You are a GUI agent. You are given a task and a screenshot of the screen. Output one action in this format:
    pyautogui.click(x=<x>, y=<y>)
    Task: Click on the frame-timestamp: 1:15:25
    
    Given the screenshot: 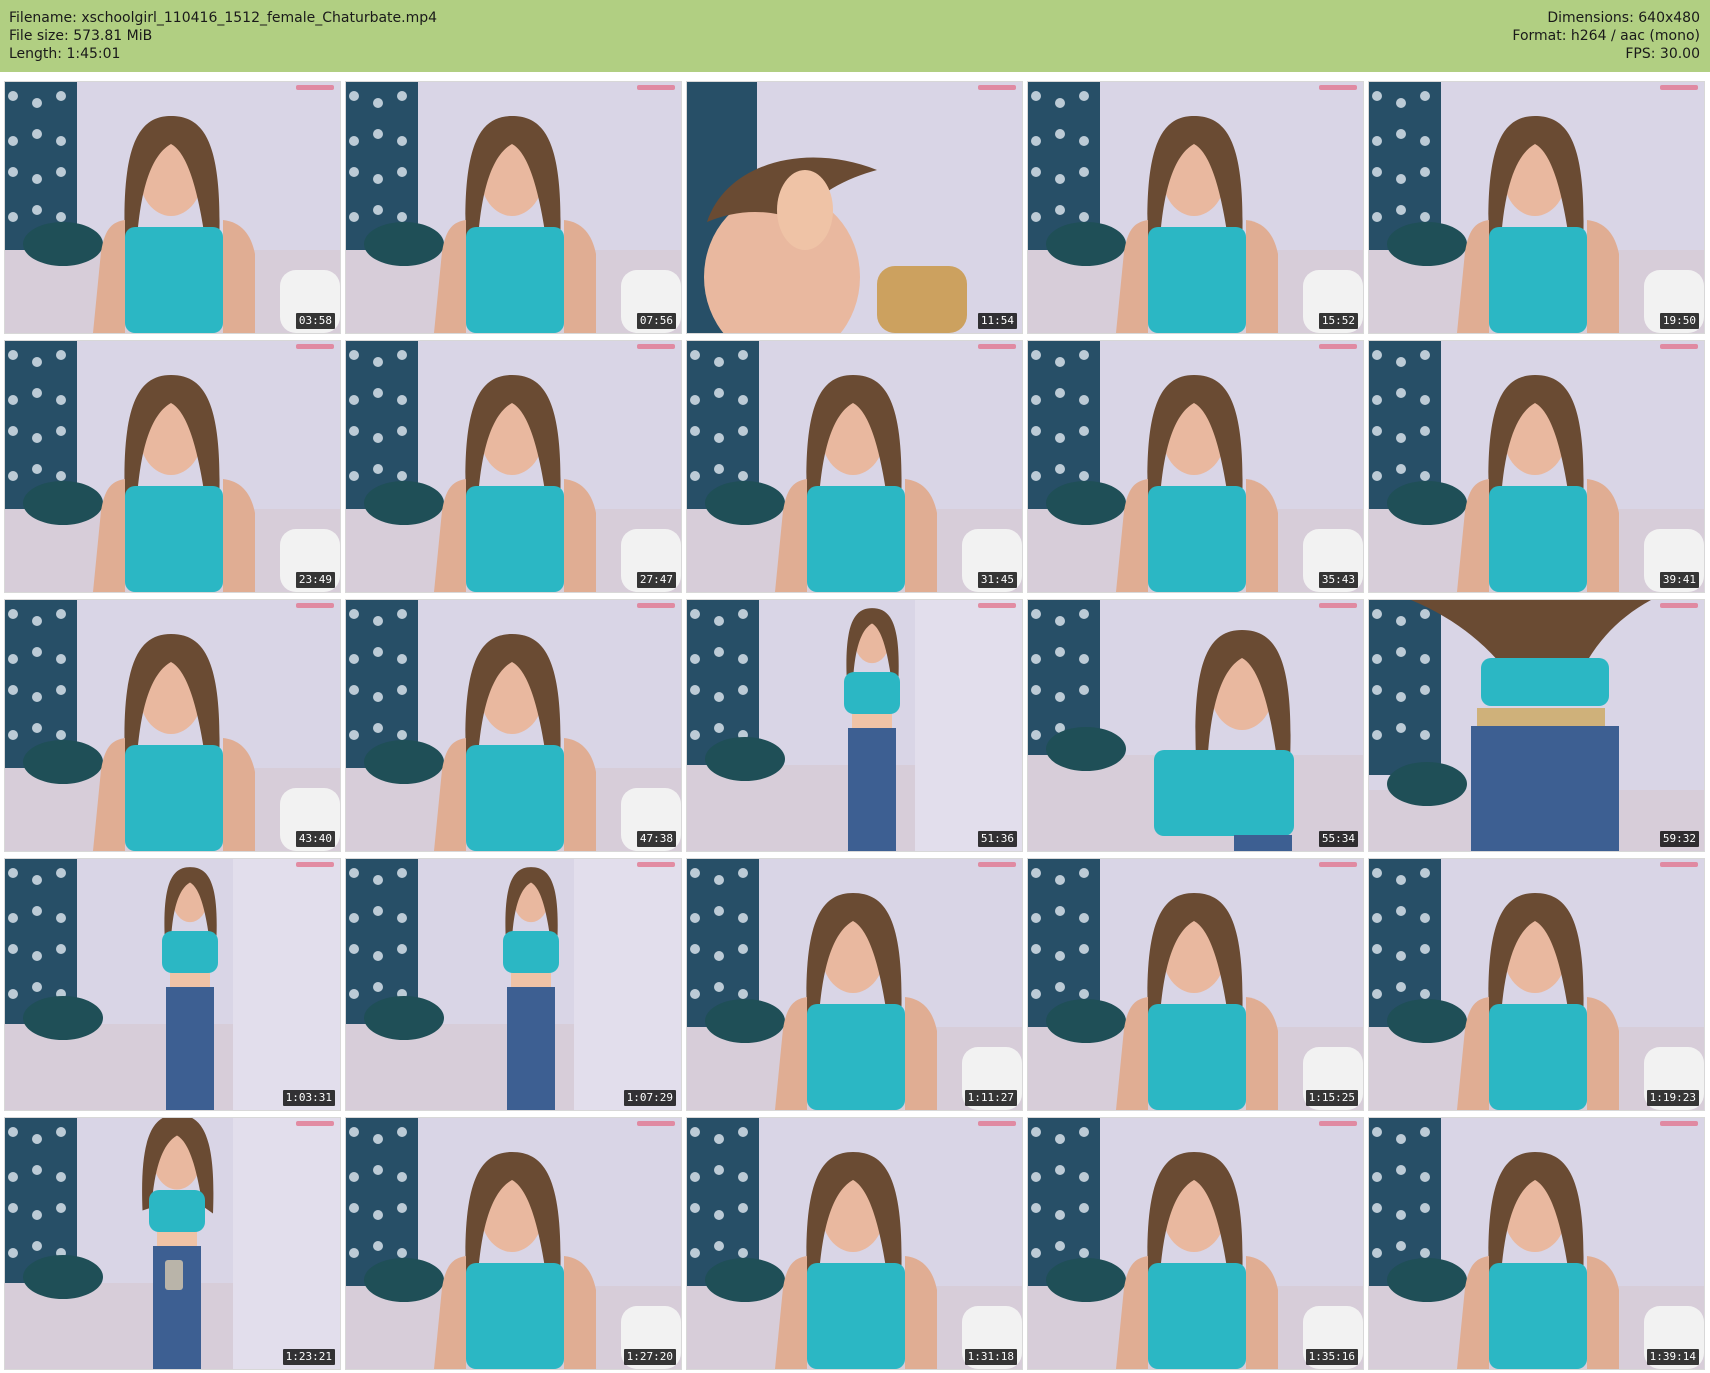 What is the action you would take?
    pyautogui.click(x=1331, y=1098)
    